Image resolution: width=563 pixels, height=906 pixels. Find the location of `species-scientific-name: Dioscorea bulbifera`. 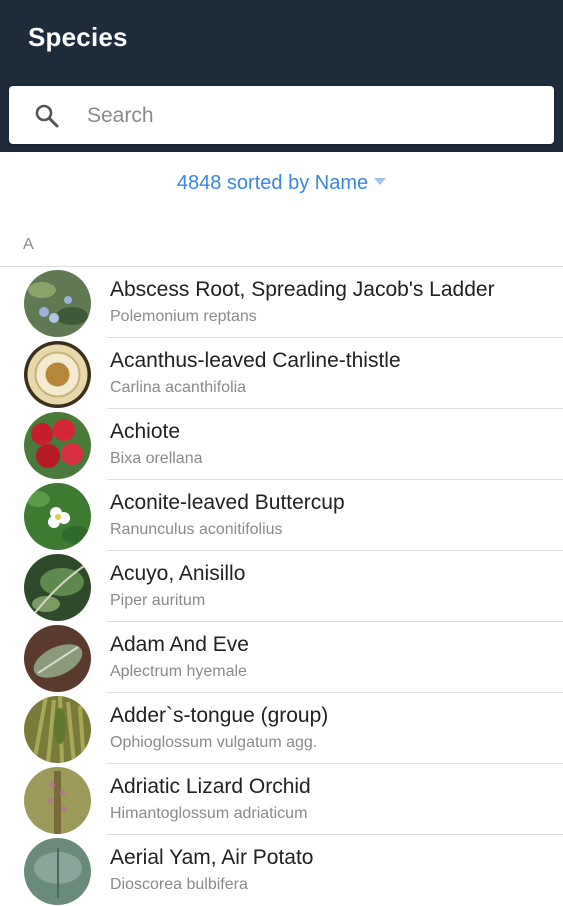

species-scientific-name: Dioscorea bulbifera is located at coordinates (179, 884).